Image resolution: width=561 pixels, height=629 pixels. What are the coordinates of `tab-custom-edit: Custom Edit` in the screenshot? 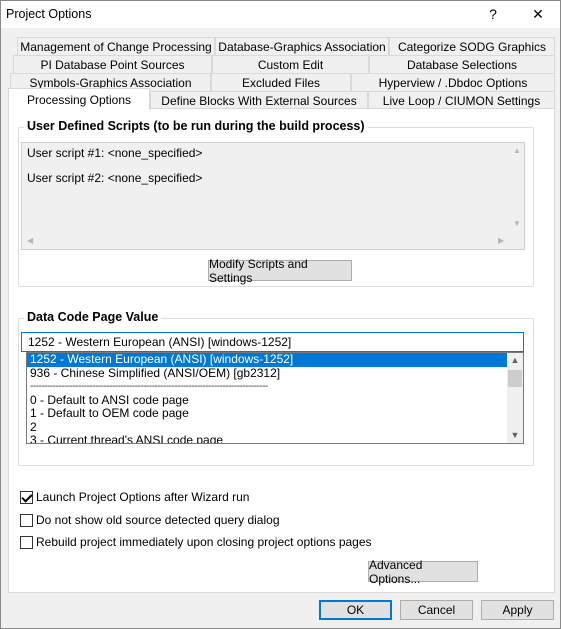 It's located at (290, 64).